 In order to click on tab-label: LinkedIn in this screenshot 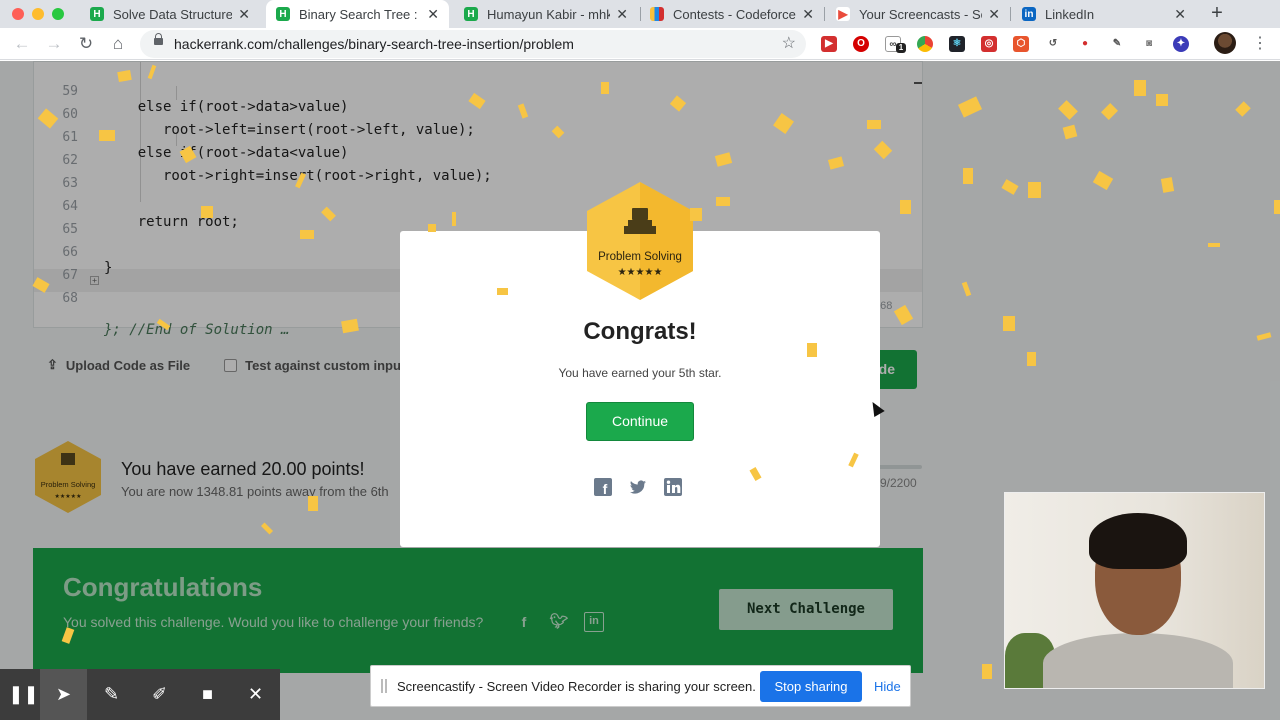, I will do `click(1070, 14)`.